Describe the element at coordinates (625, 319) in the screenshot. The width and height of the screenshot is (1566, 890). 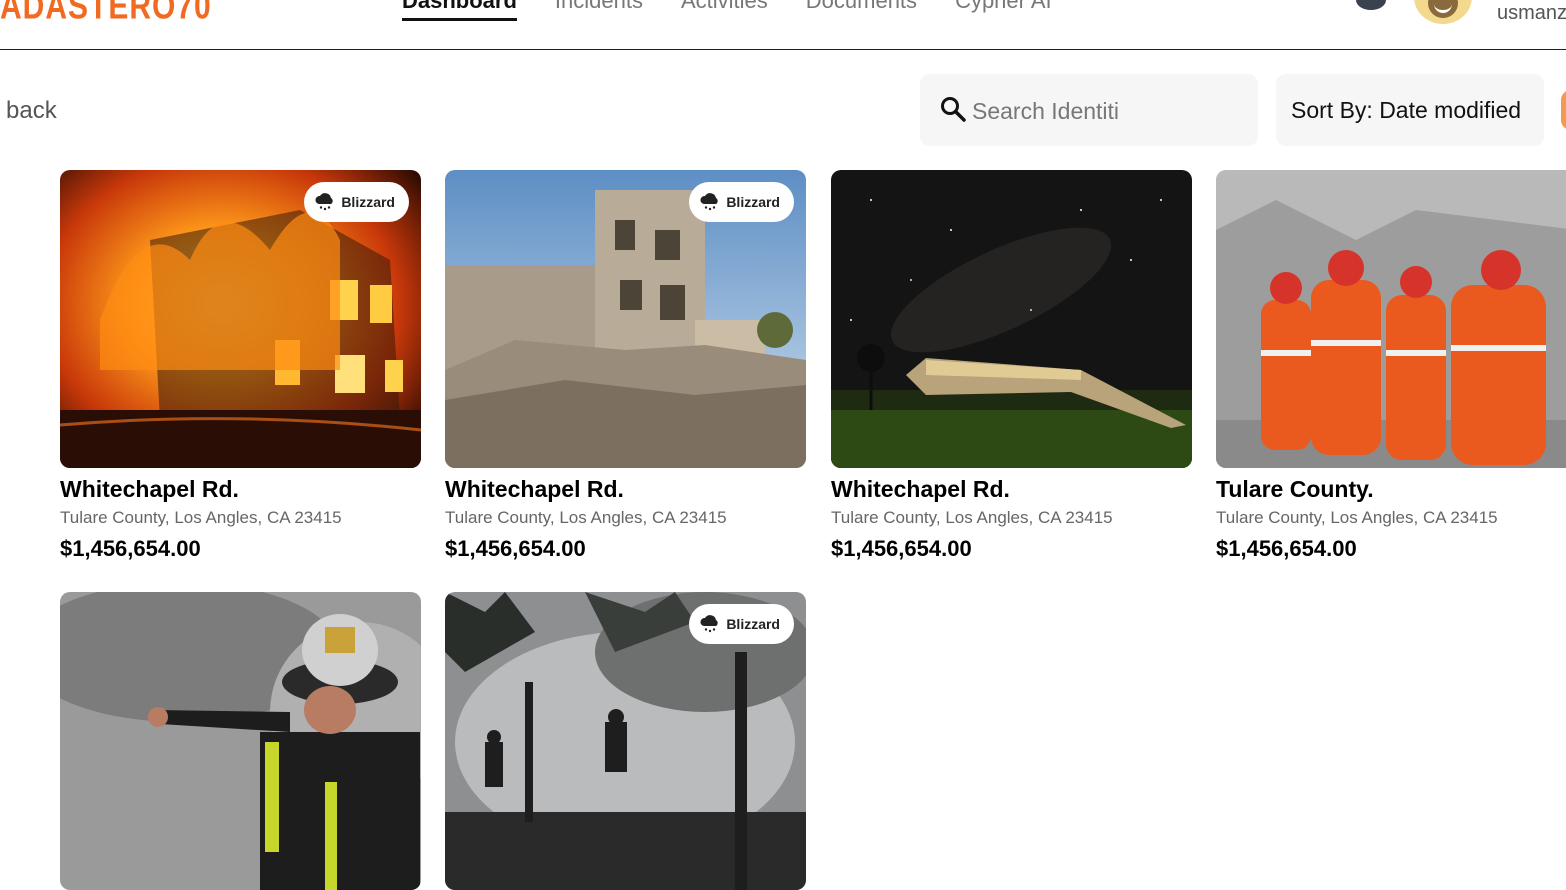
I see `card-image-collapsed-building: Blizzard` at that location.